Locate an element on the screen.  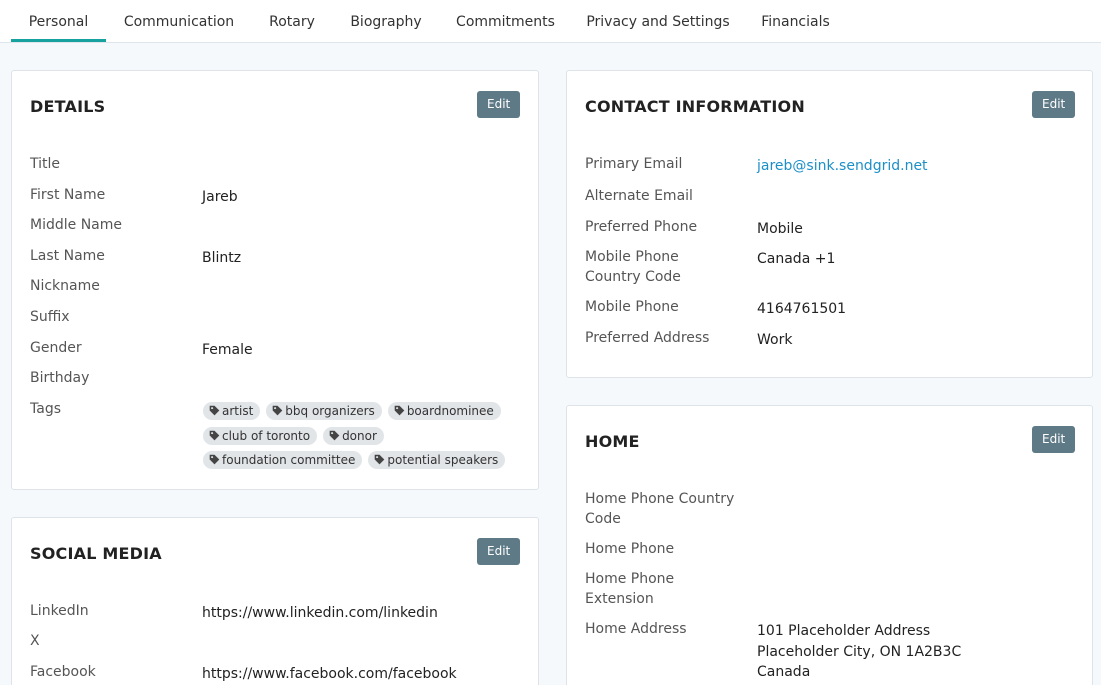
field-label: Primary Email is located at coordinates (634, 164).